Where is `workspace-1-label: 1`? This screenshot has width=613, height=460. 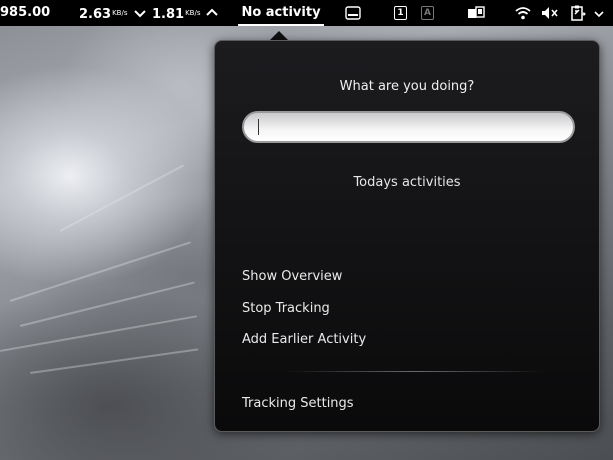
workspace-1-label: 1 is located at coordinates (400, 13).